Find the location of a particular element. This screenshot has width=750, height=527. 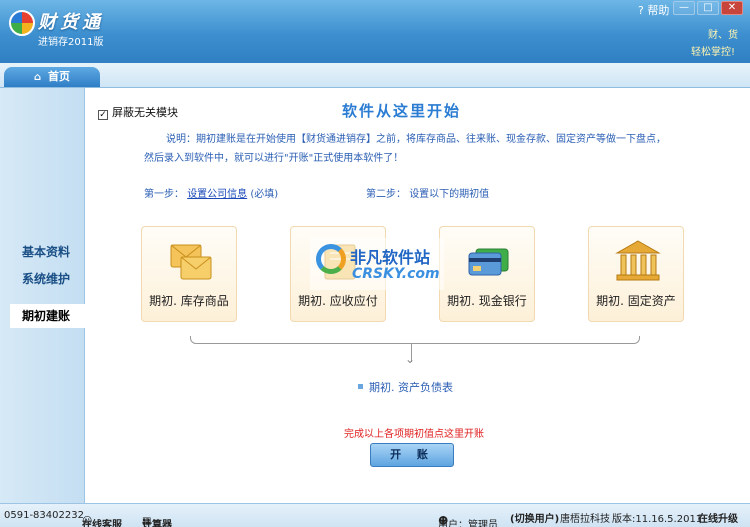

watermark: 非凡软件站 CRSKY.com is located at coordinates (377, 264).